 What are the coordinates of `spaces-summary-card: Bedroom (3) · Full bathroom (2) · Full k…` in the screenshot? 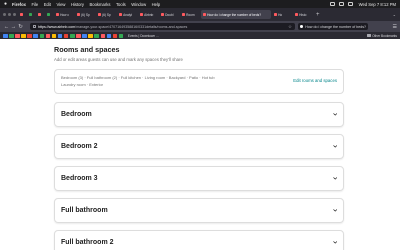 It's located at (199, 81).